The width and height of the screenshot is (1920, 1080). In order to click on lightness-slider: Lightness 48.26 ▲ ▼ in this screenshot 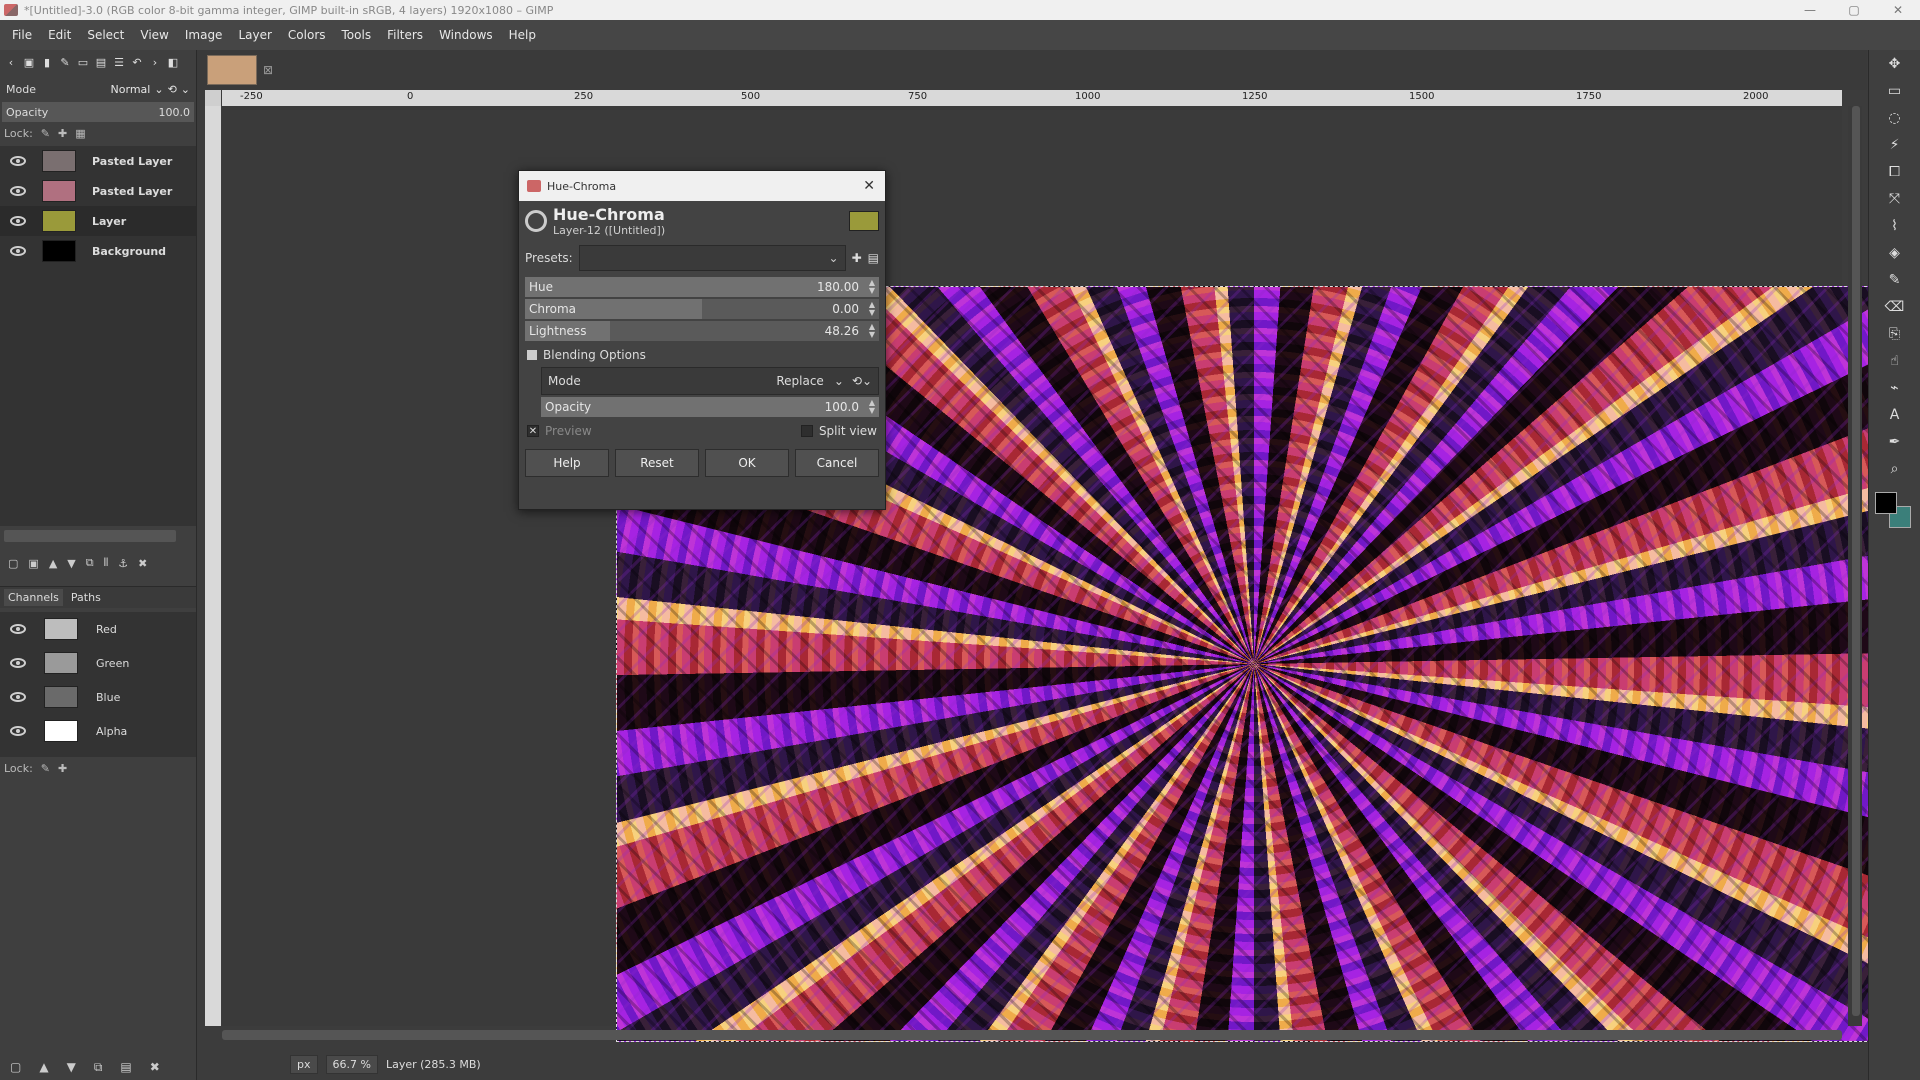, I will do `click(702, 331)`.